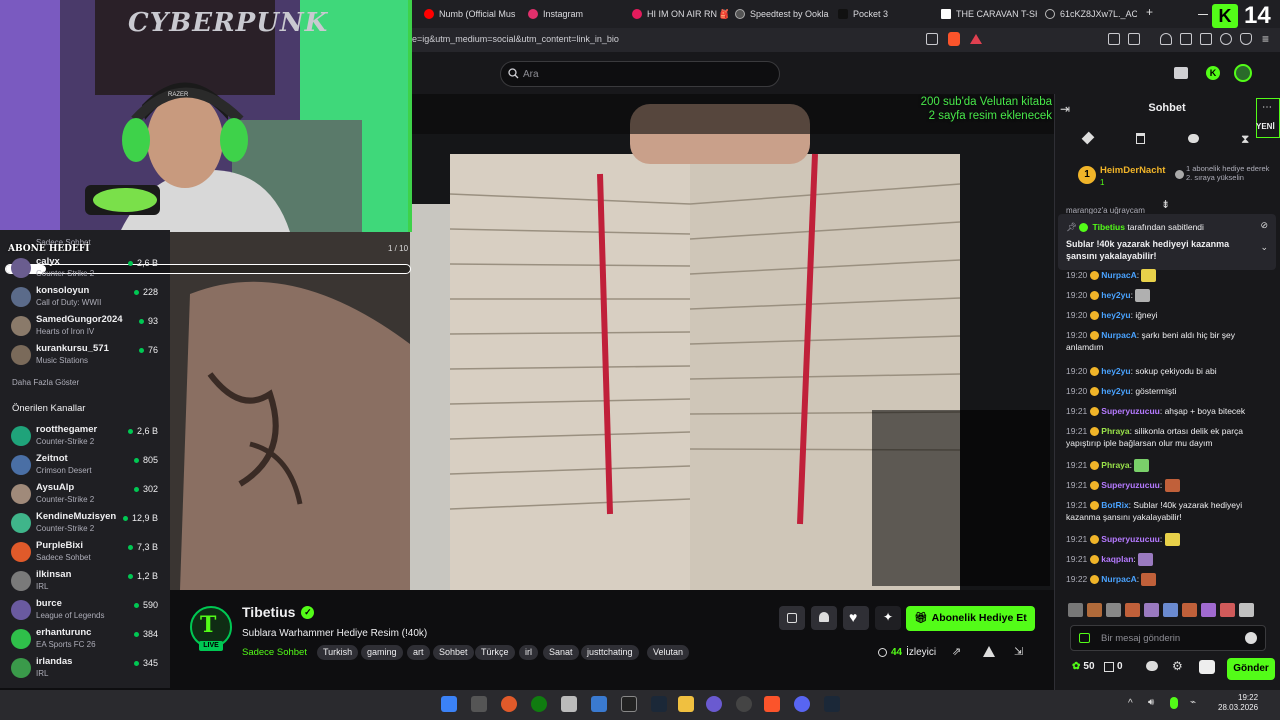 The width and height of the screenshot is (1280, 720). Describe the element at coordinates (970, 618) in the screenshot. I see `gift-subscription-button: 🎁︎ Abonelik Hediye Et` at that location.